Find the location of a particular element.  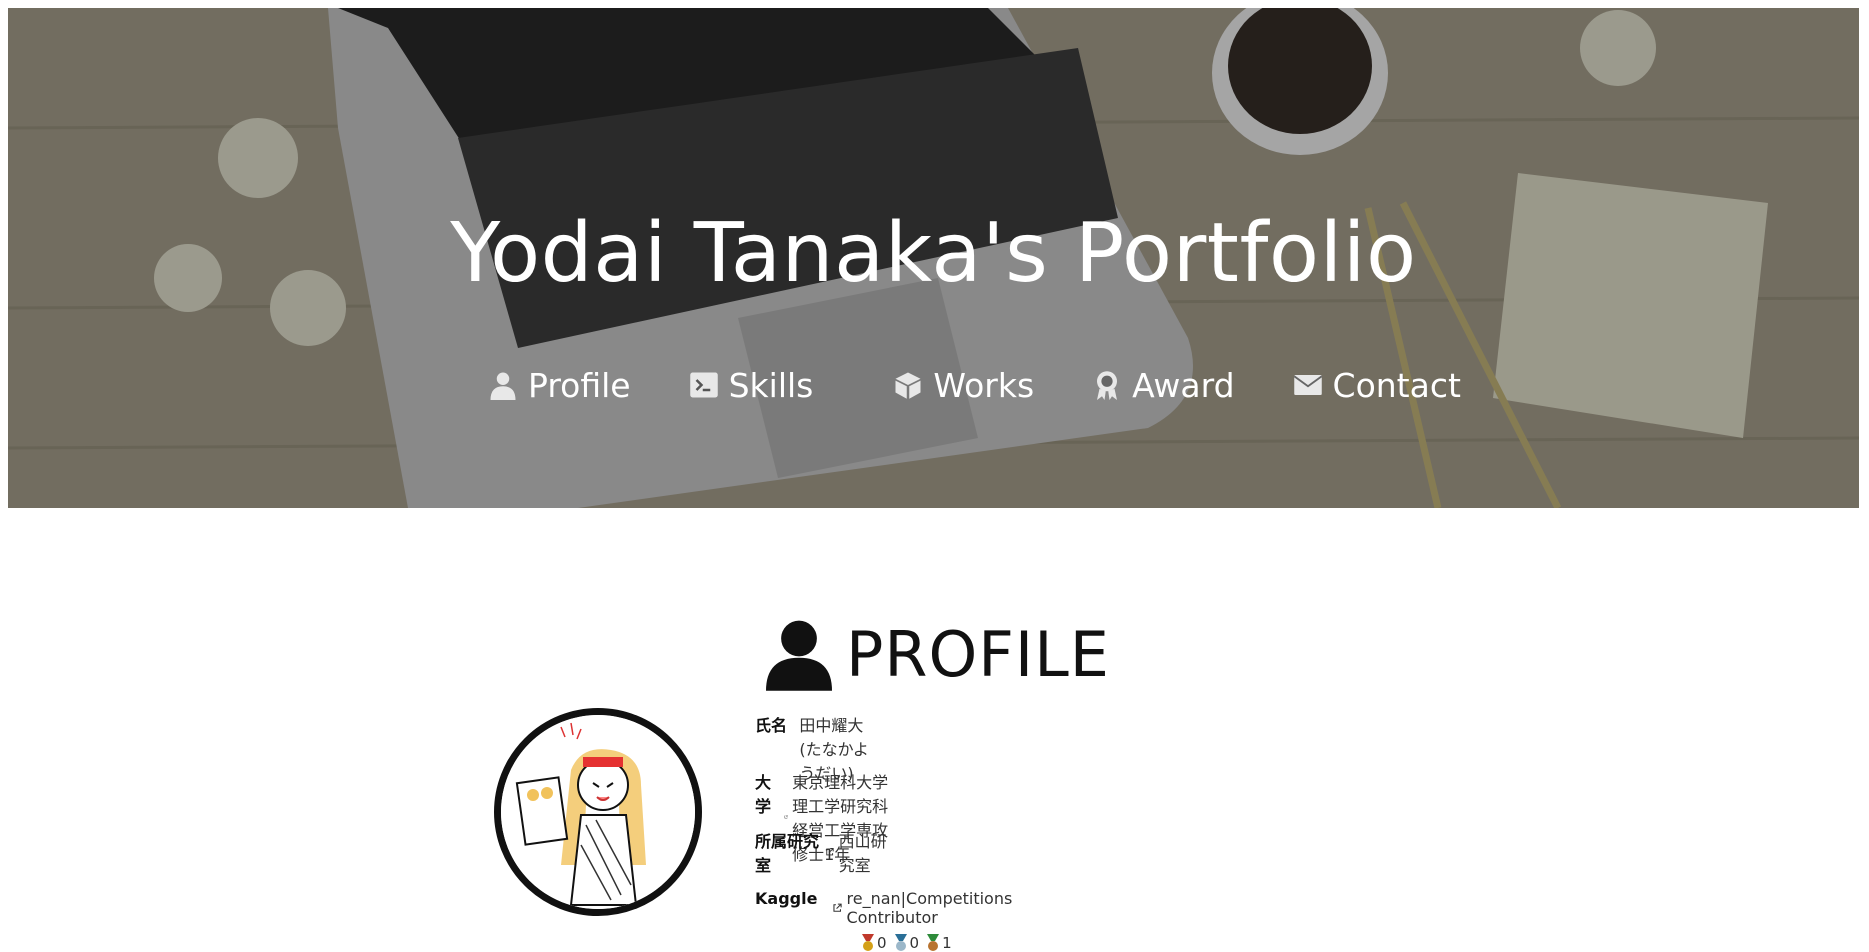

nav-contact: Contact is located at coordinates (1377, 385).